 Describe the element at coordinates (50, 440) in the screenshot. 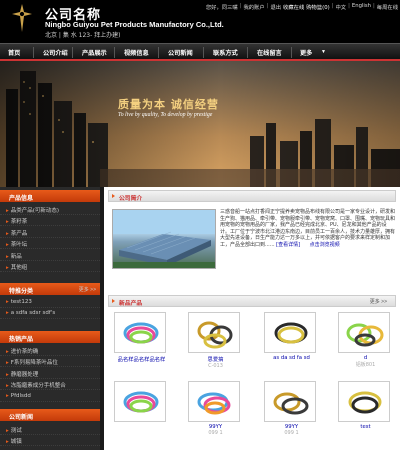

I see `sidebar-contact-item: ▸ 城镇` at that location.